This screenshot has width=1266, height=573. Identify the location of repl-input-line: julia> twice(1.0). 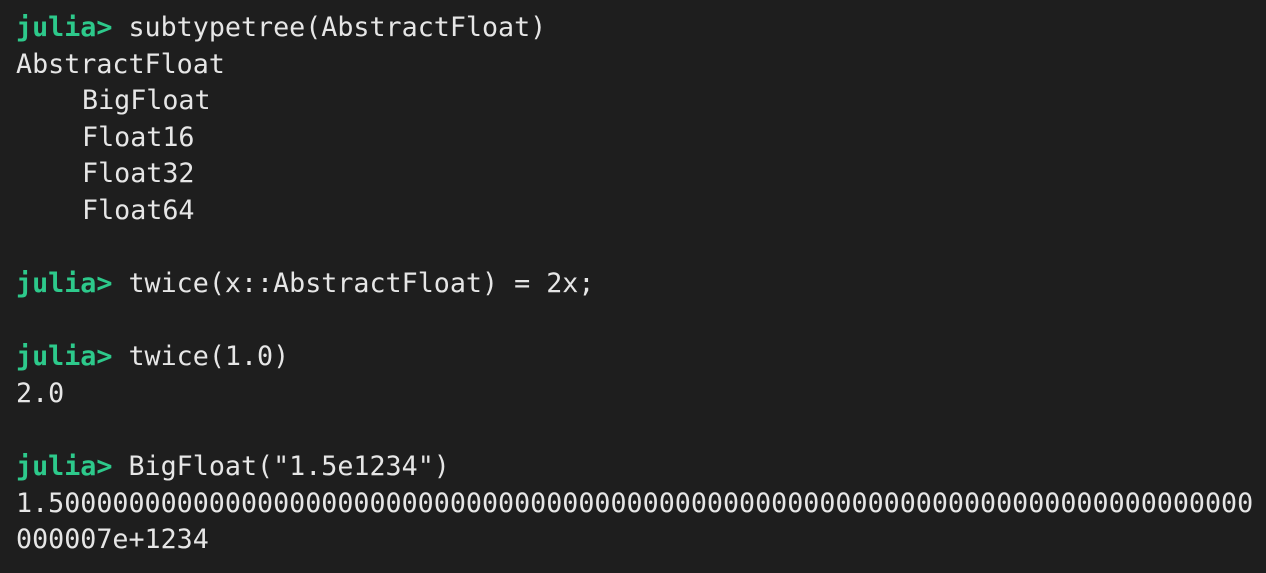
(634, 357).